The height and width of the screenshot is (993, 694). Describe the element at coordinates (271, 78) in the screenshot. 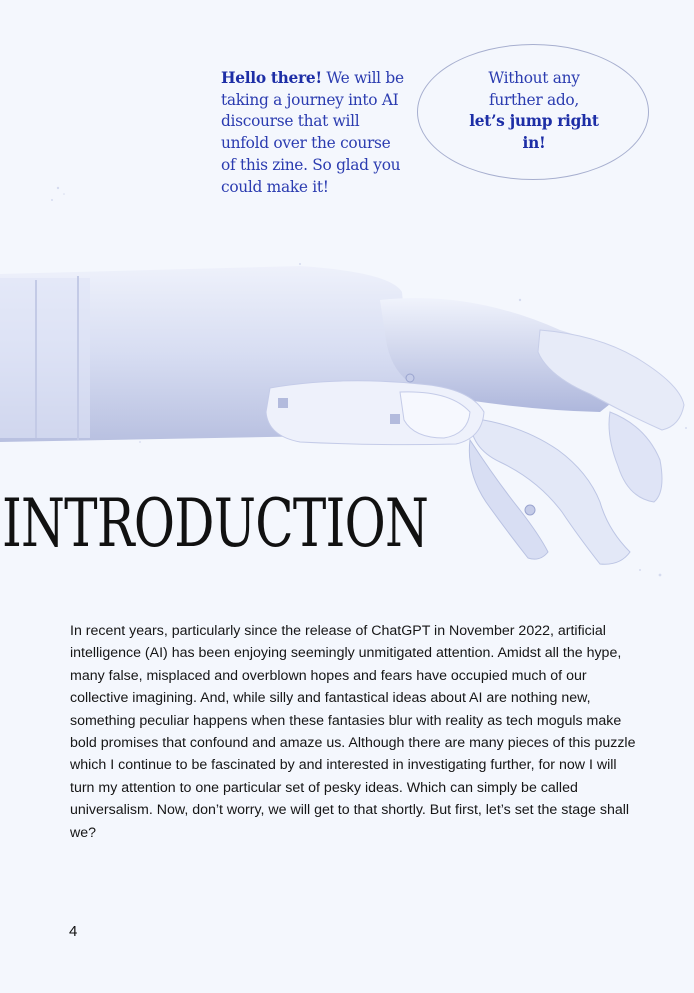

I see `intro-greeting: Hello there!` at that location.